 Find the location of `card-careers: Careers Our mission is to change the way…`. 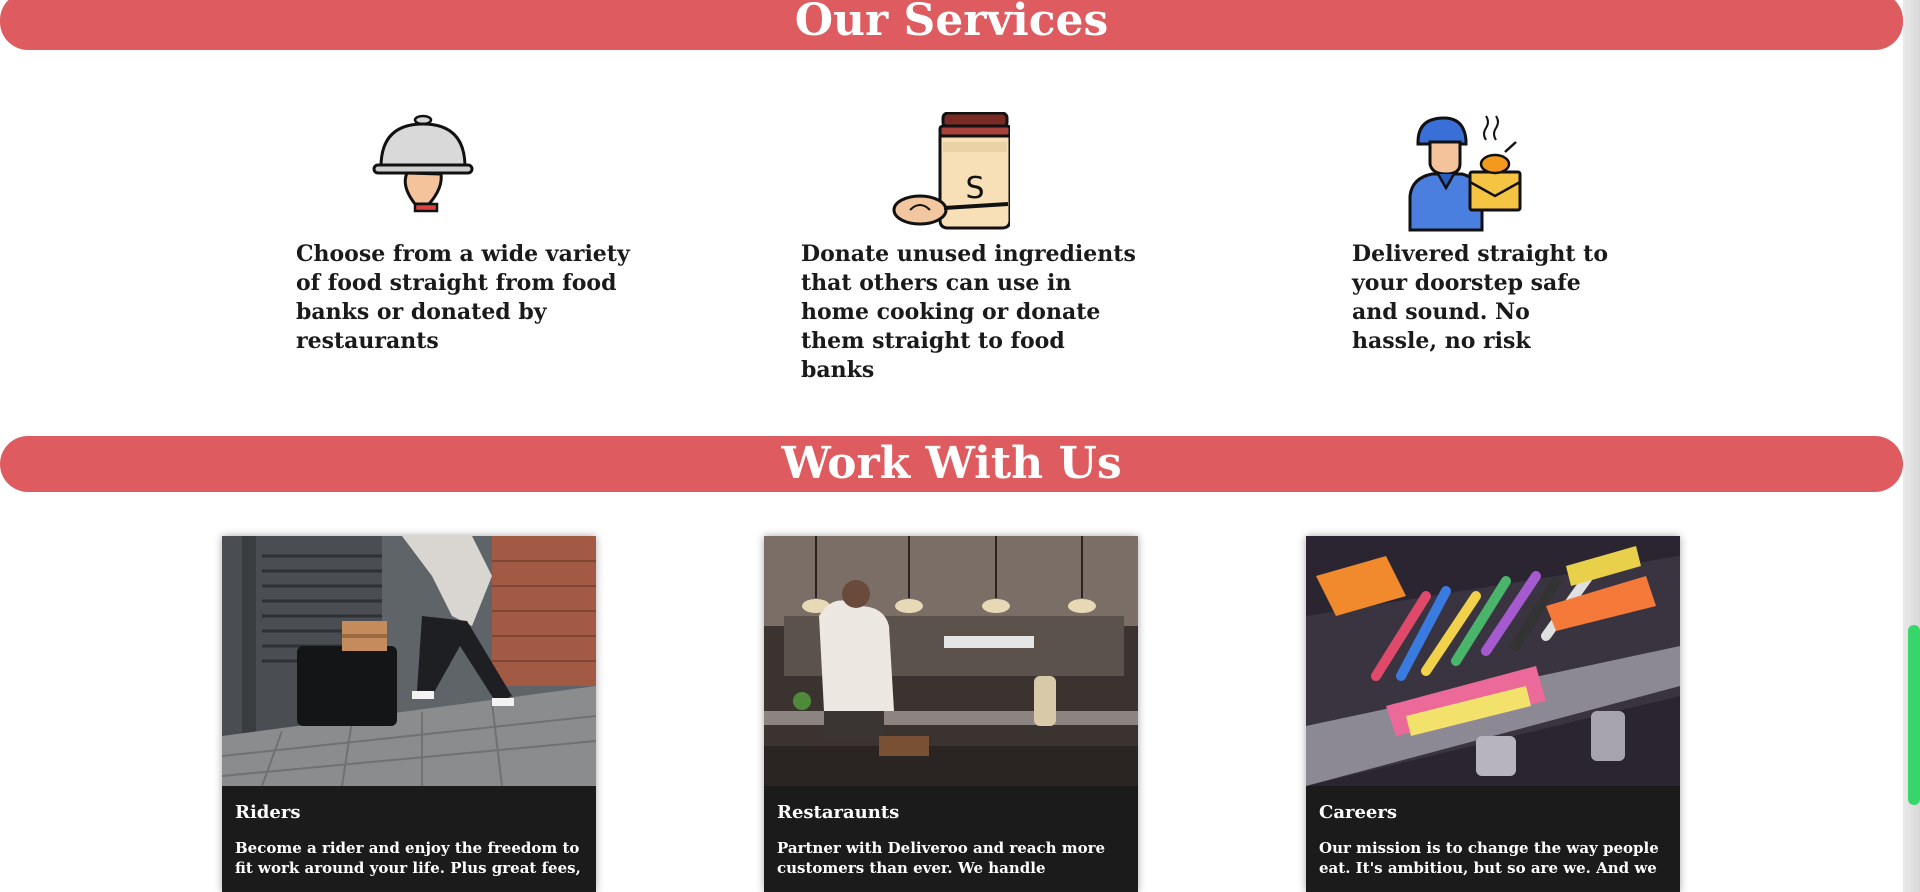

card-careers: Careers Our mission is to change the way… is located at coordinates (1493, 714).